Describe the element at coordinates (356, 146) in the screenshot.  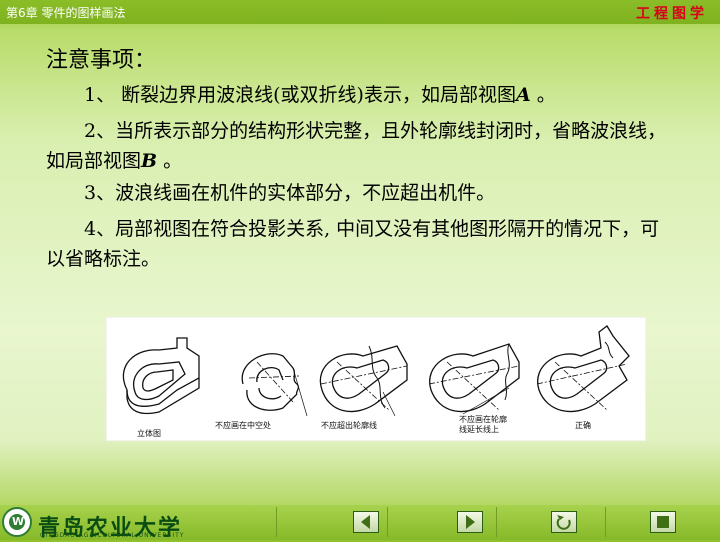
I see `note-text: 2、当所表示部分的结构形状完整，且外轮廓线封闭时，省略波浪线，如局部视图` at that location.